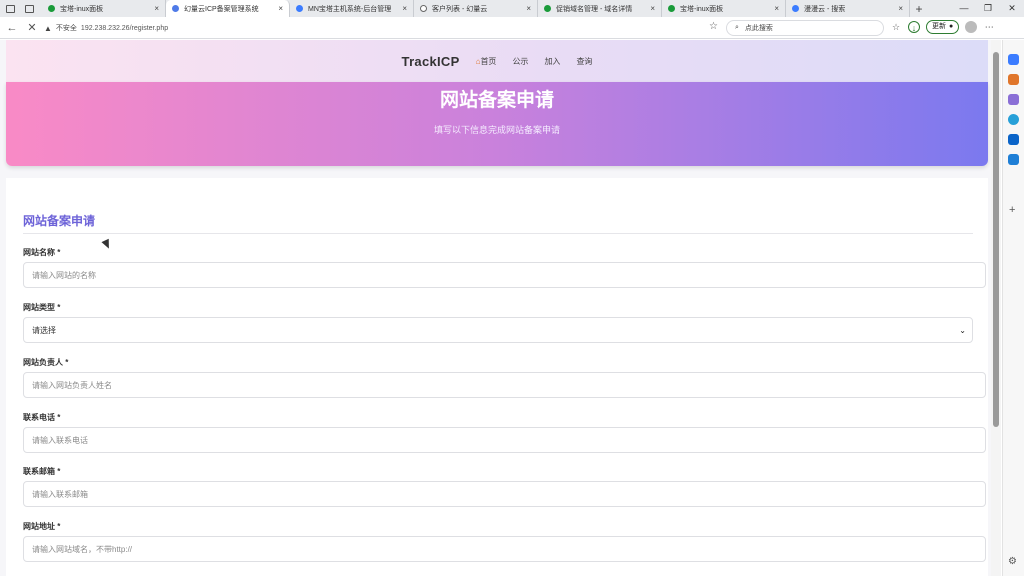 The height and width of the screenshot is (576, 1024). I want to click on hero-banner: 网站备案申请 填写以下信息完成网站备案申请, so click(497, 124).